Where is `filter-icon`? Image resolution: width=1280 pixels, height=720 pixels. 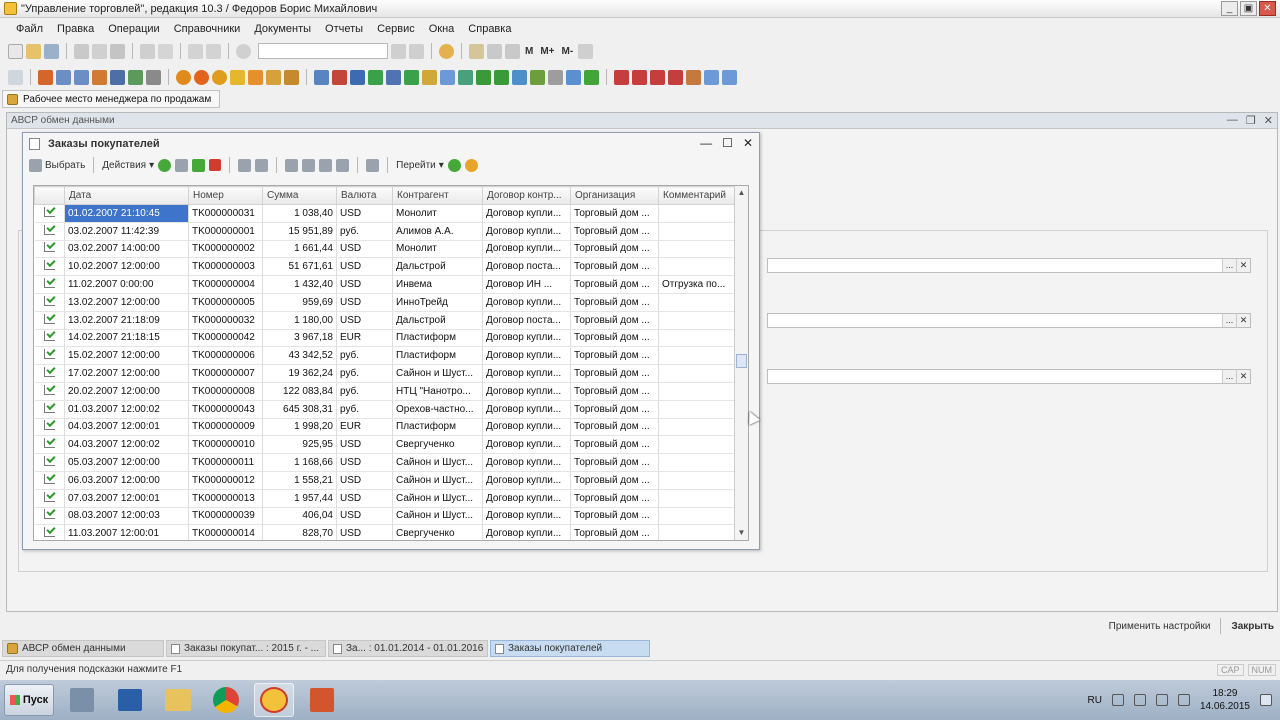
filter-icon is located at coordinates (292, 165).